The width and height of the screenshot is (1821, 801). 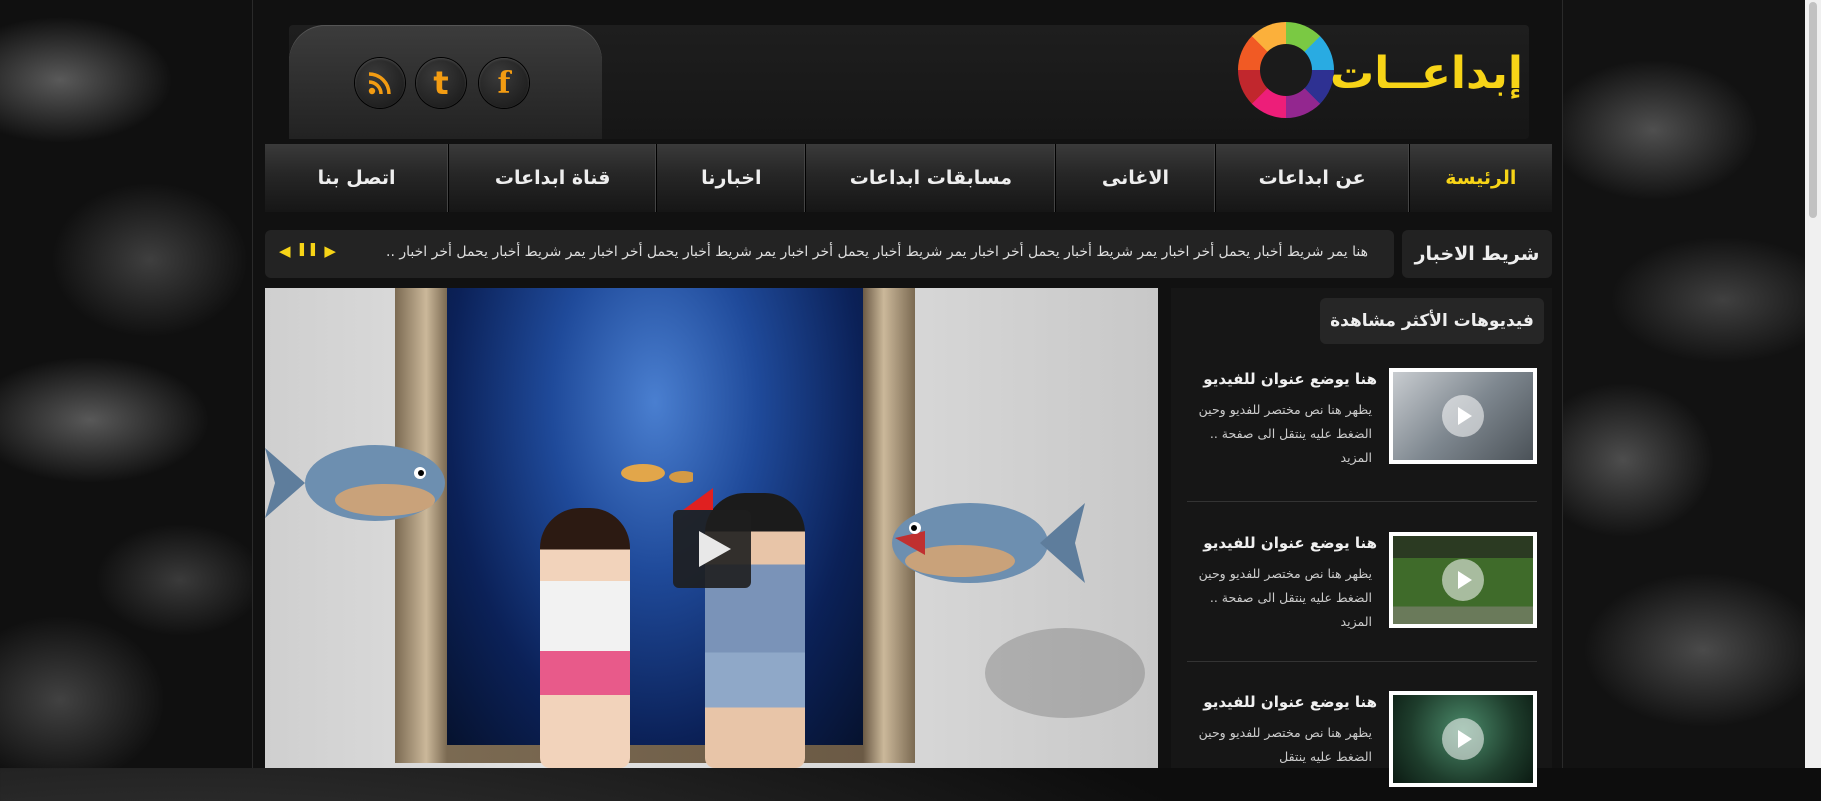 I want to click on small-fish-icon, so click(x=657, y=473).